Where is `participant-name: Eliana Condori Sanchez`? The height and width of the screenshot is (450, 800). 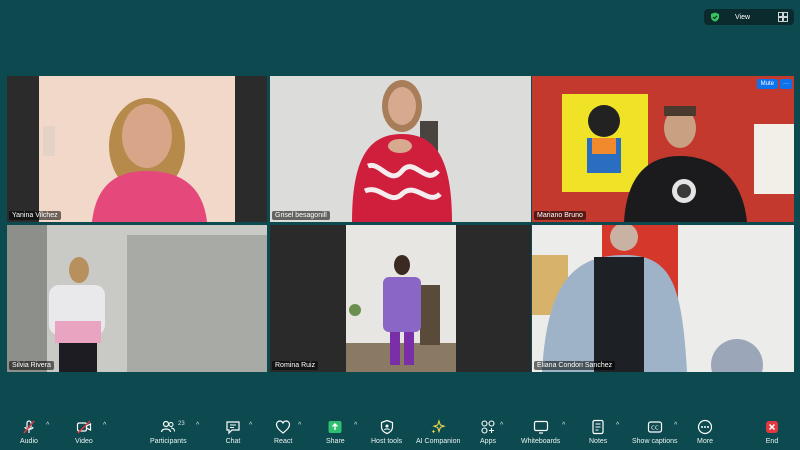 participant-name: Eliana Condori Sanchez is located at coordinates (575, 365).